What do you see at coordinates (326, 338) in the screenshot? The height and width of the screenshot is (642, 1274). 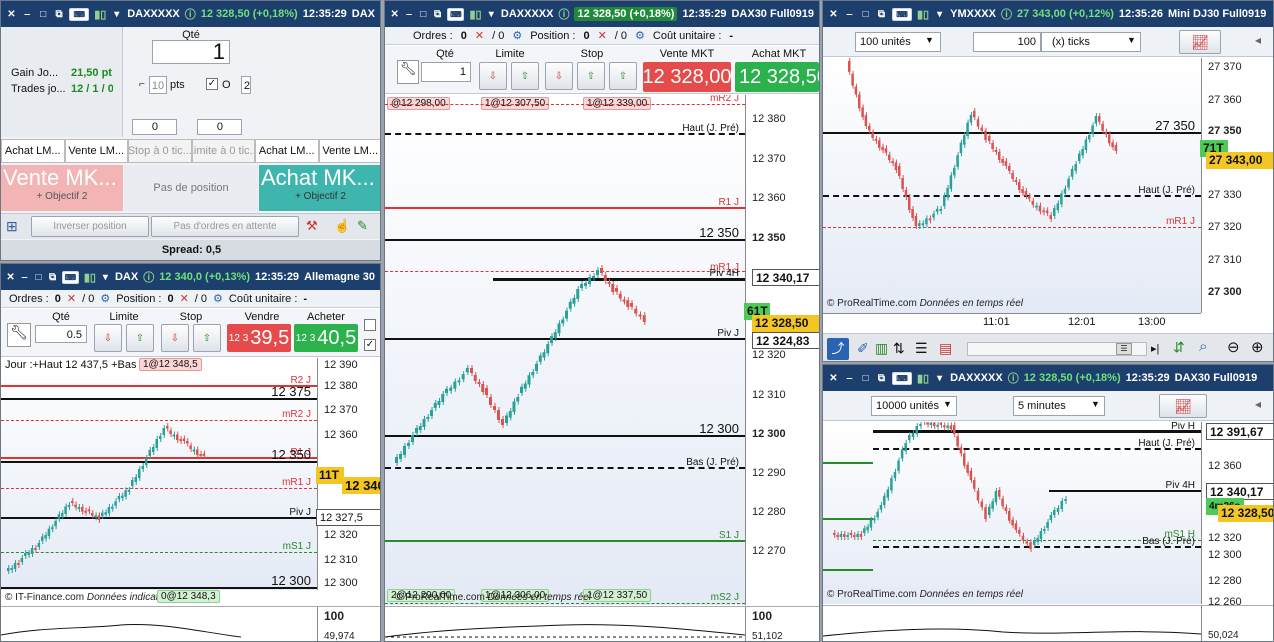 I see `buy-button: 12 3 40,5` at bounding box center [326, 338].